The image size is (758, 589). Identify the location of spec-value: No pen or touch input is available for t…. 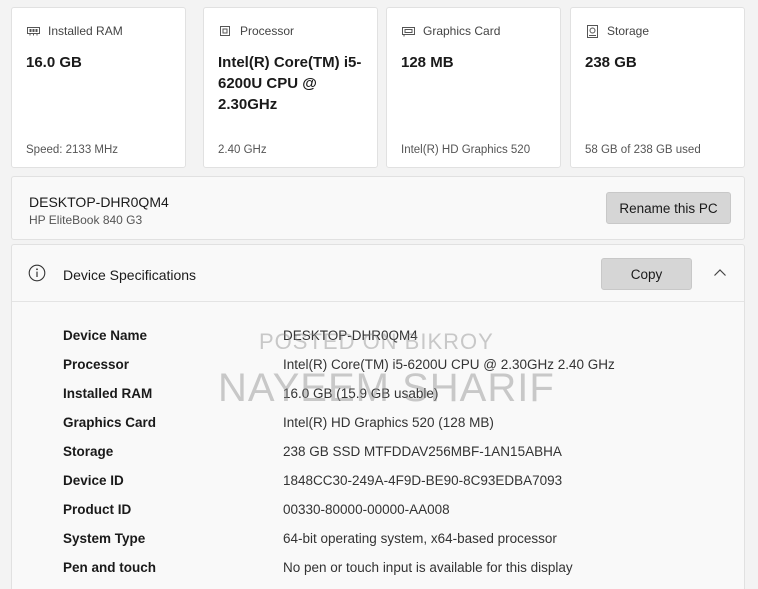
(428, 567).